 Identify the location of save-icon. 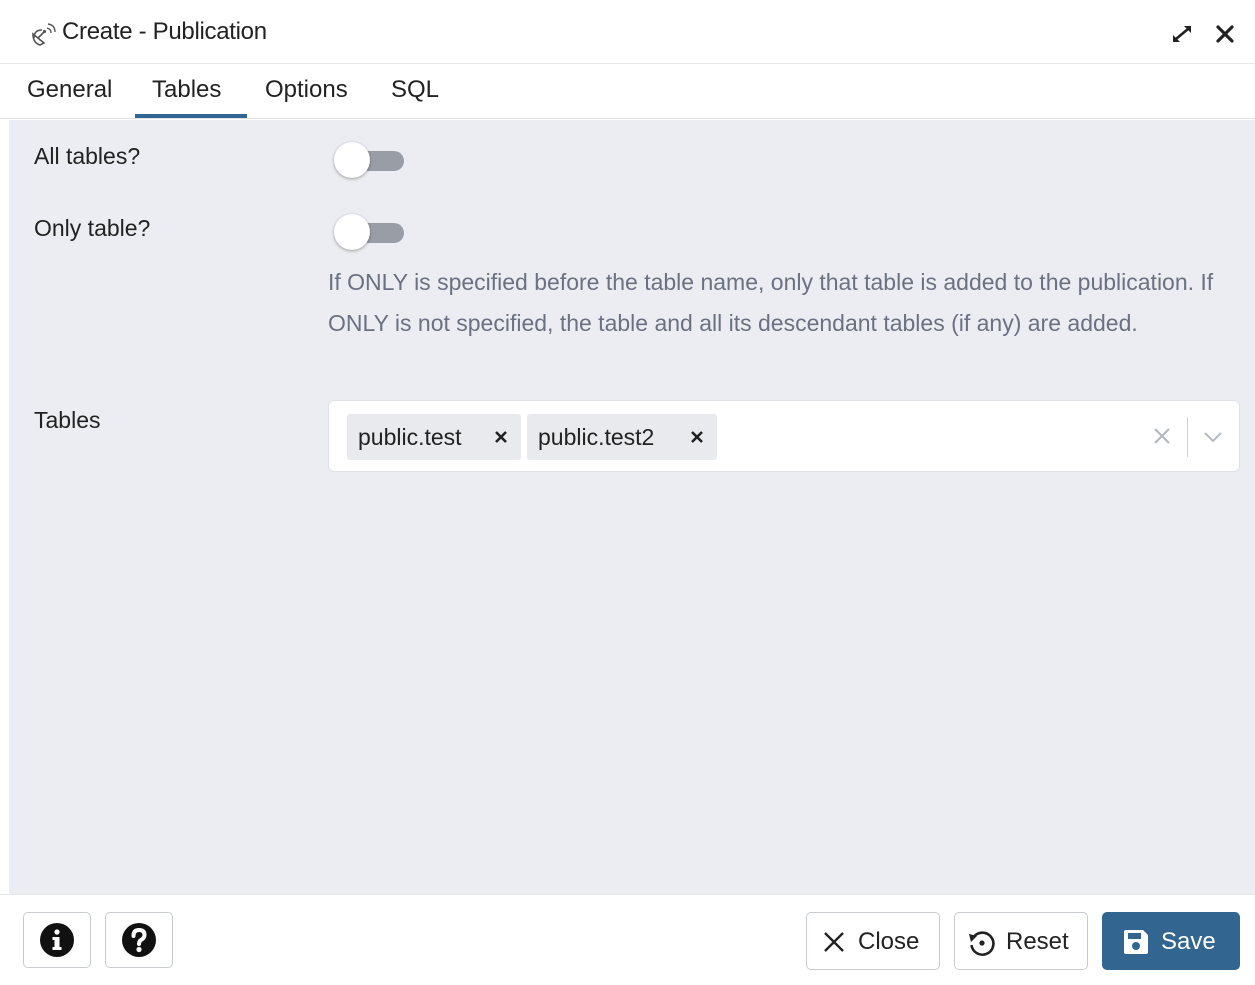
(1136, 942).